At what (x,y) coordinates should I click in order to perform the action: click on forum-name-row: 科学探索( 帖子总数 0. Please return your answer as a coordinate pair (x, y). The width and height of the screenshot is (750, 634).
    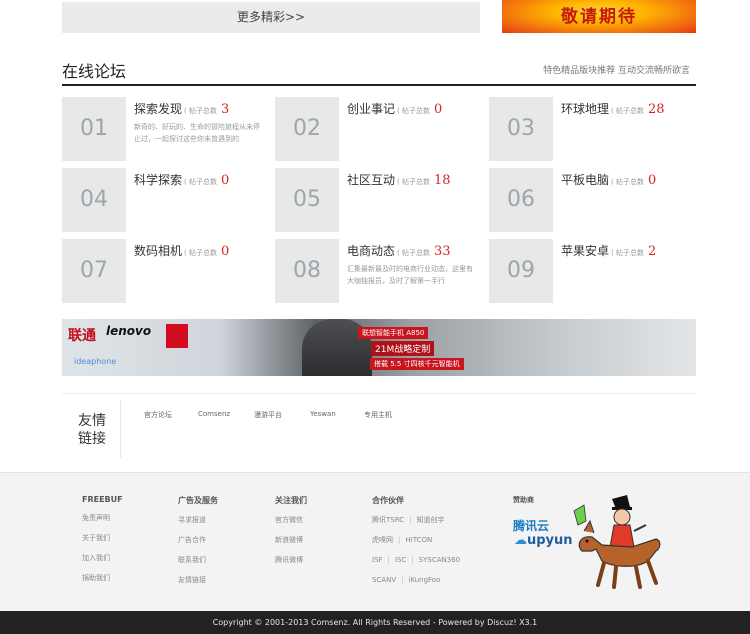
    Looking at the image, I should click on (181, 179).